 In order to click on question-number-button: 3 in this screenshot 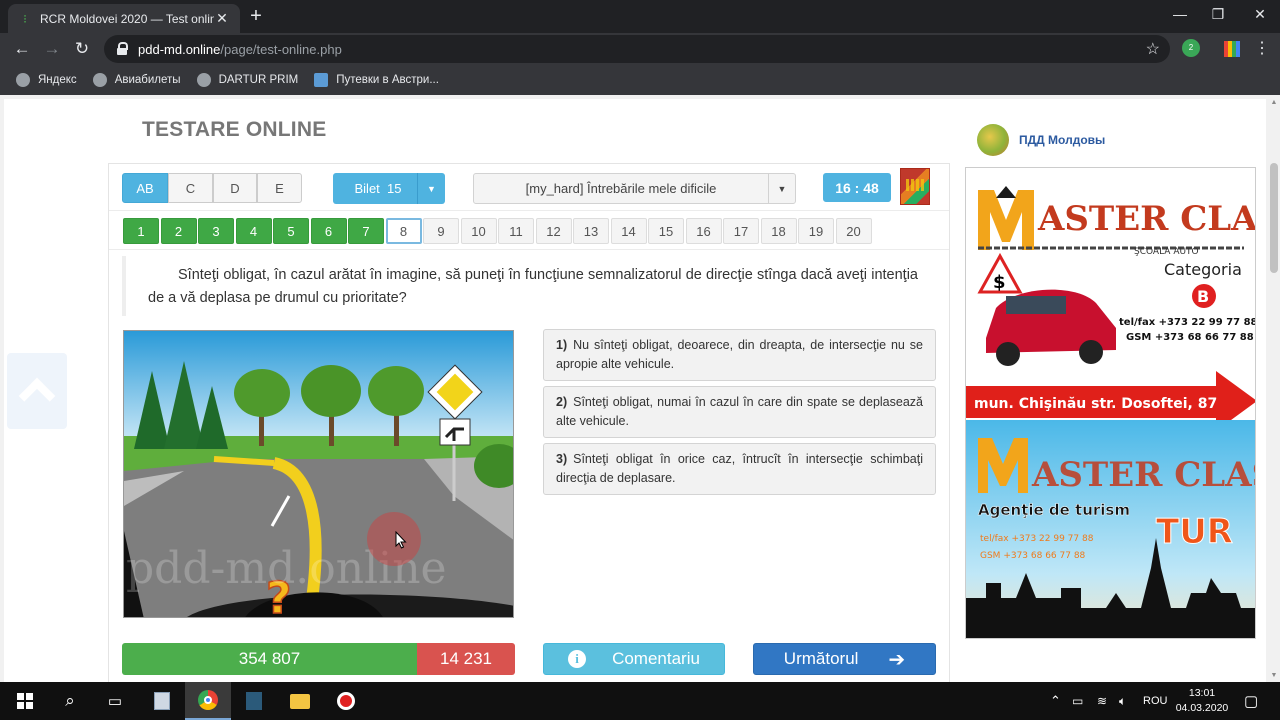, I will do `click(216, 231)`.